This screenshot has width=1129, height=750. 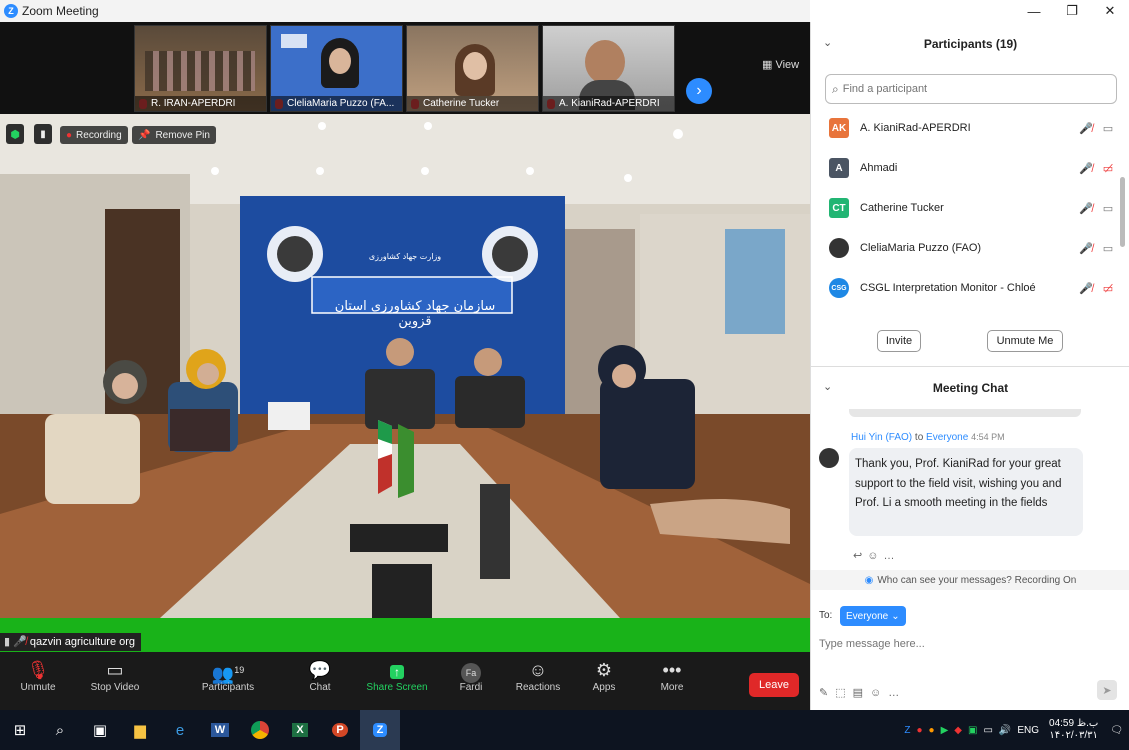 I want to click on participant-thumbnail: A. KianiRad-APERDRI, so click(x=608, y=68).